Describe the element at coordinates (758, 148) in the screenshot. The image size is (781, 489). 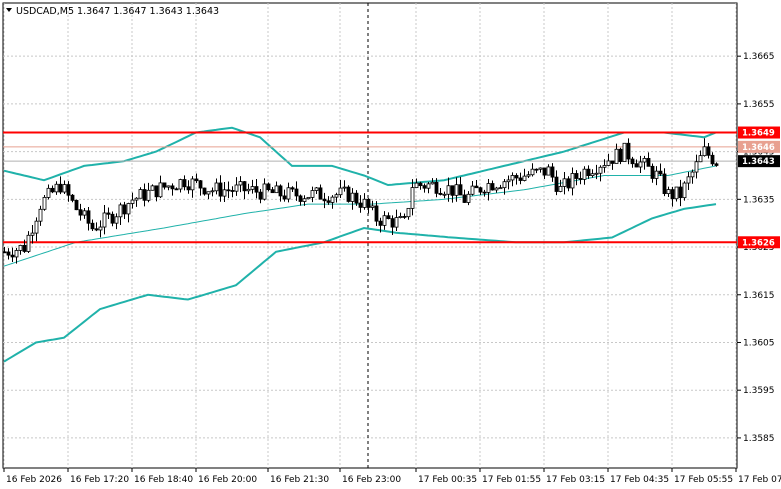
I see `level-tag: 1.3646` at that location.